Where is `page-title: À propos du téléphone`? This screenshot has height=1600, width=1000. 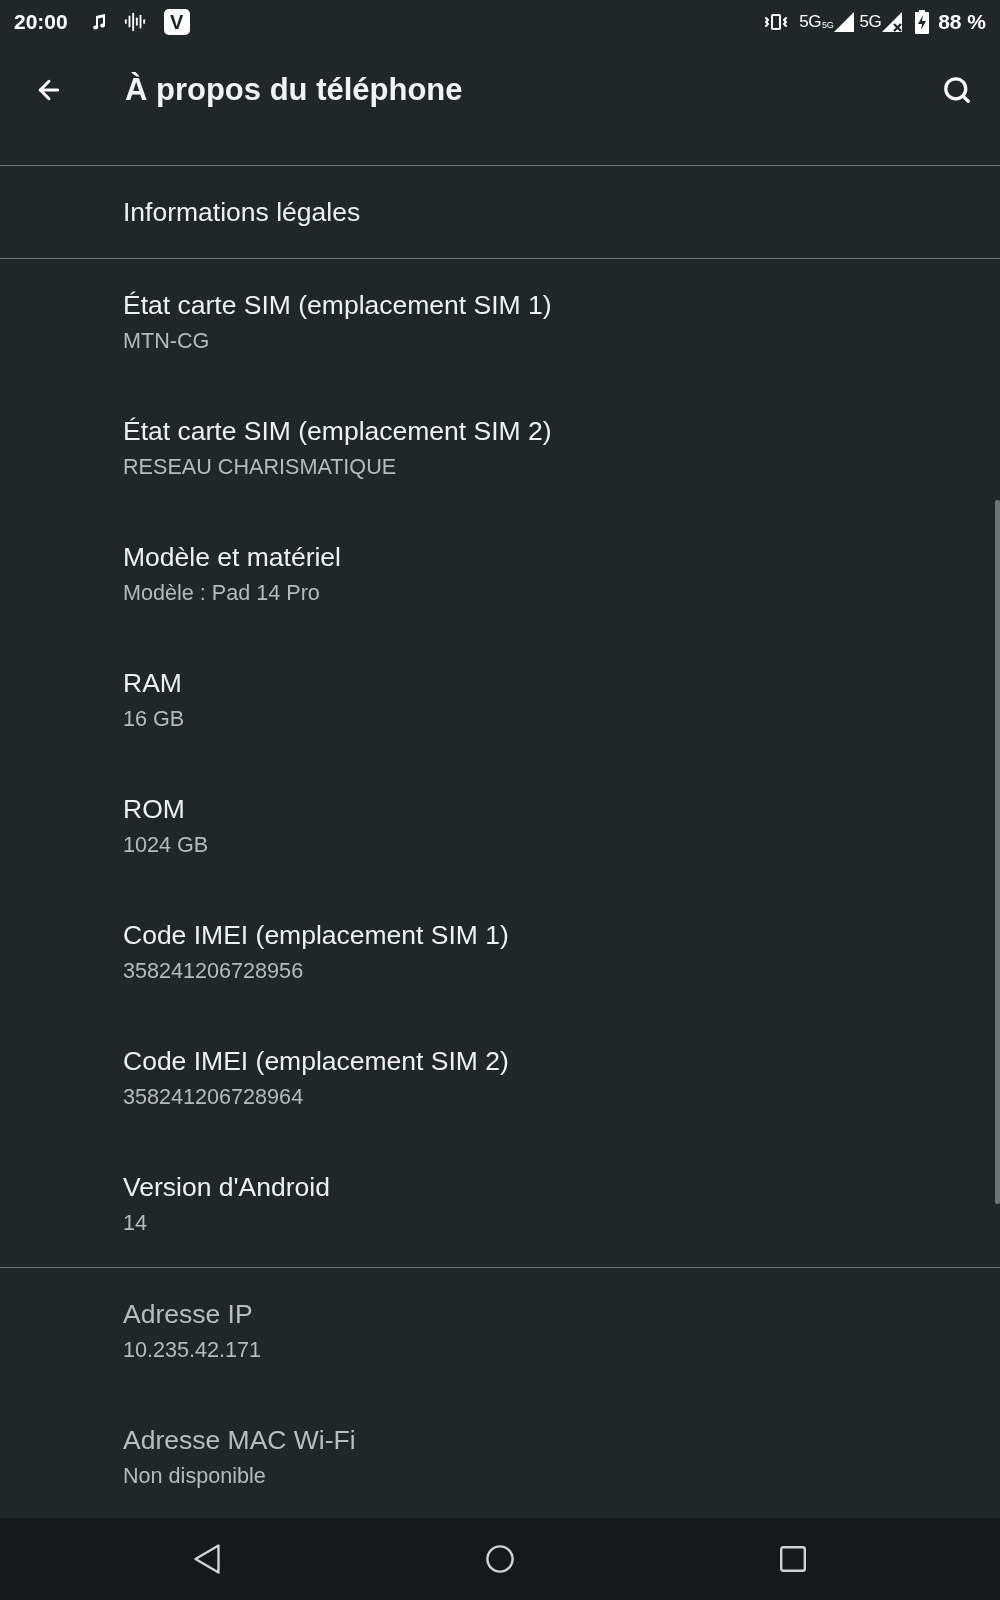
page-title: À propos du téléphone is located at coordinates (294, 90).